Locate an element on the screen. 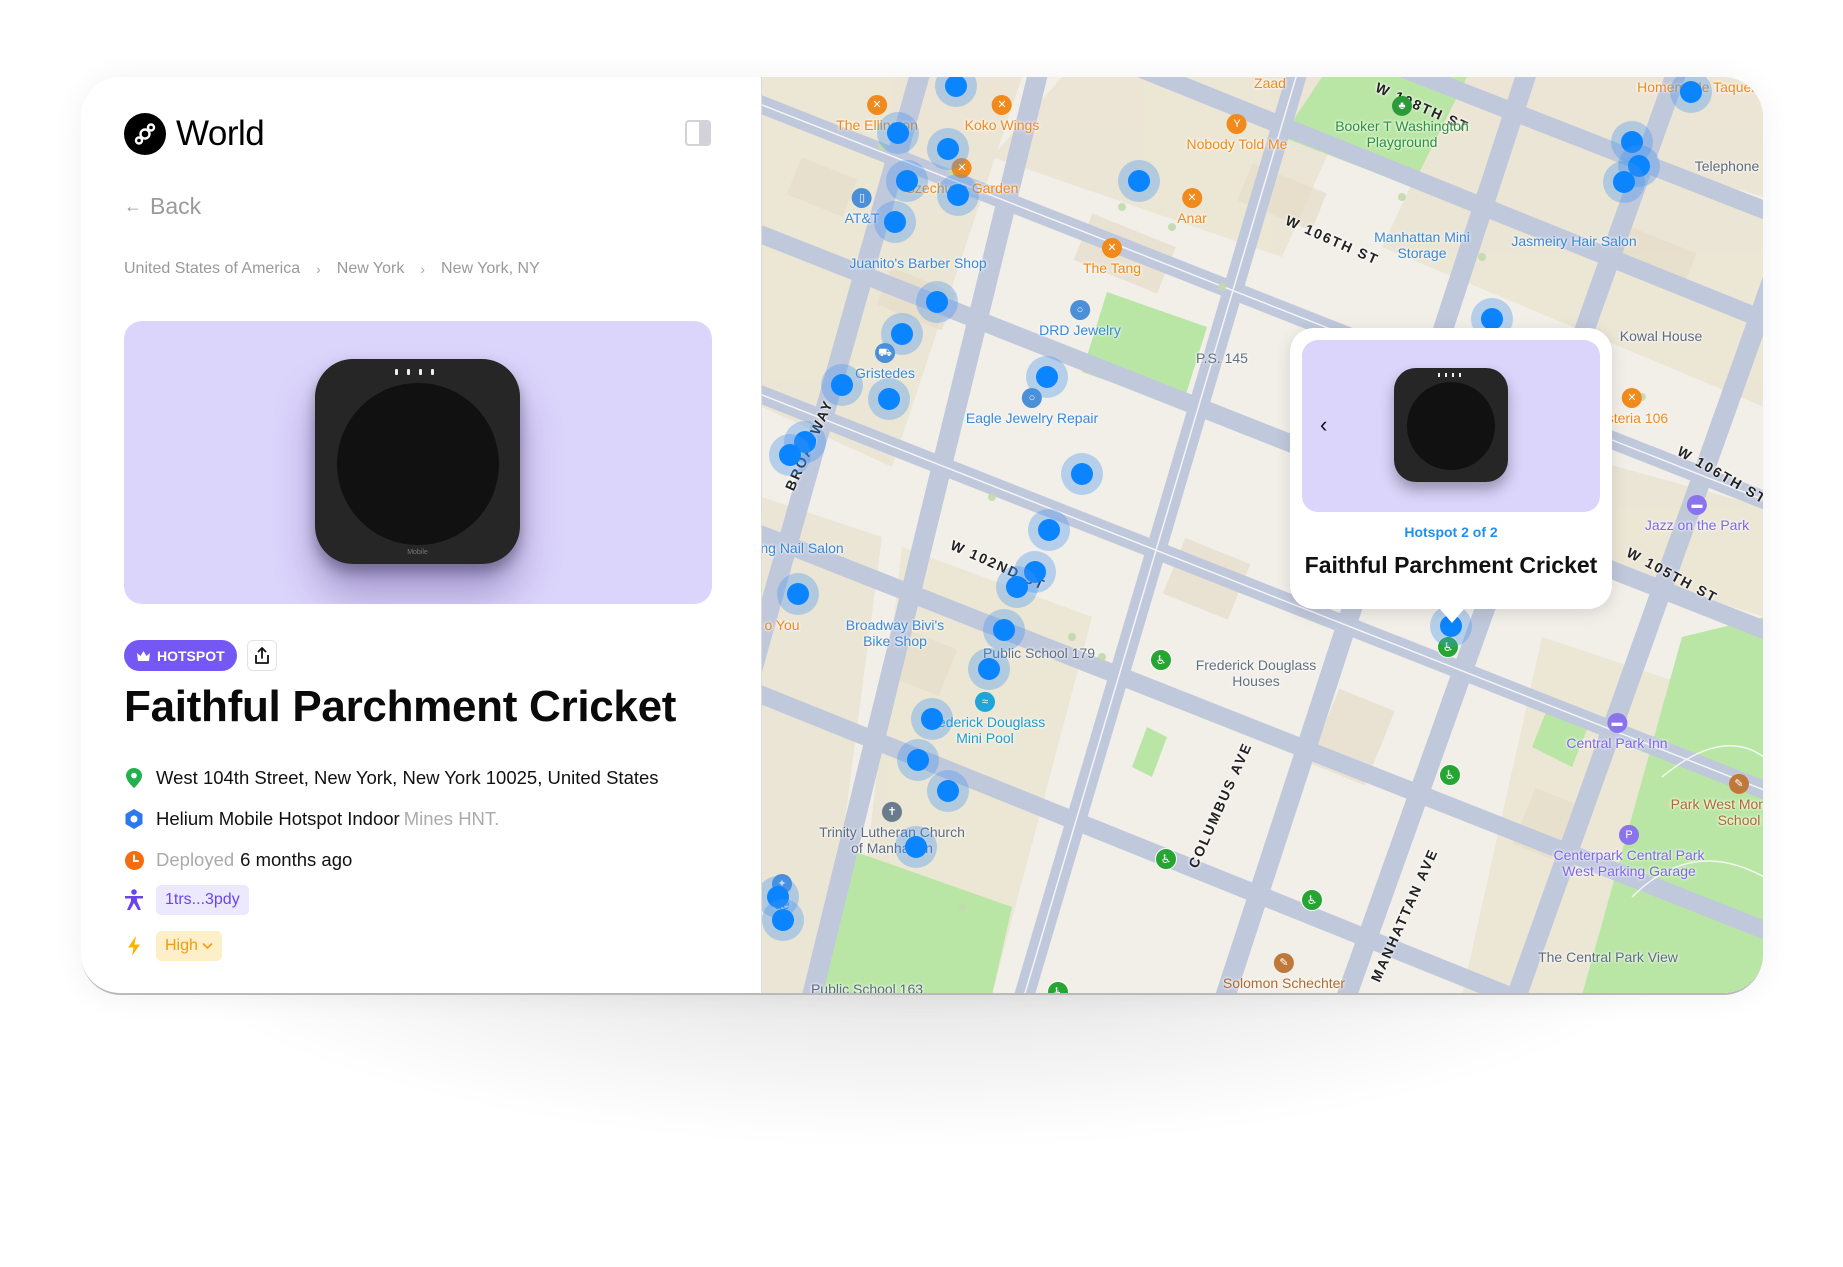 This screenshot has height=1267, width=1843. map-poi: o You is located at coordinates (781, 625).